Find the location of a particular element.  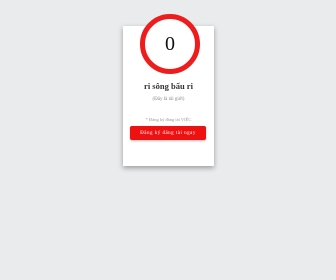

register-button: Đăng ký đăng tài ngay is located at coordinates (168, 133).